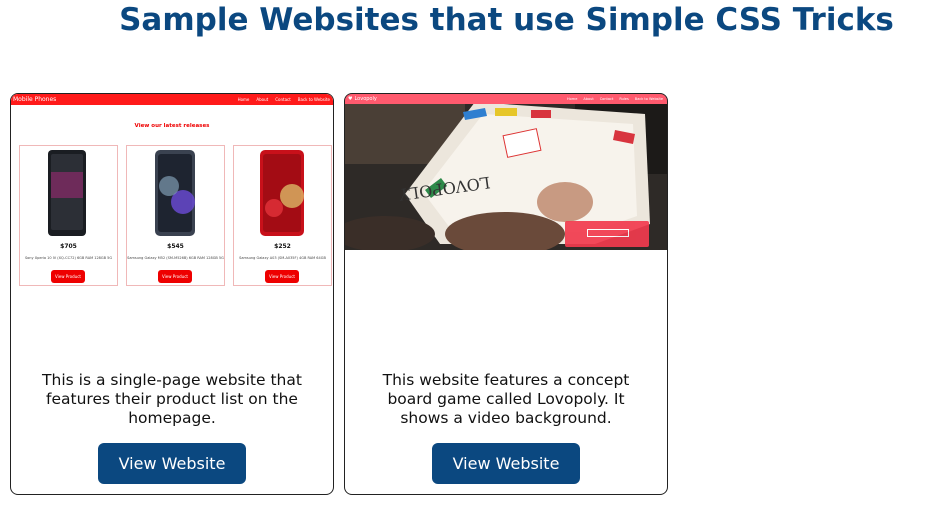  Describe the element at coordinates (175, 246) in the screenshot. I see `product-price: $545` at that location.